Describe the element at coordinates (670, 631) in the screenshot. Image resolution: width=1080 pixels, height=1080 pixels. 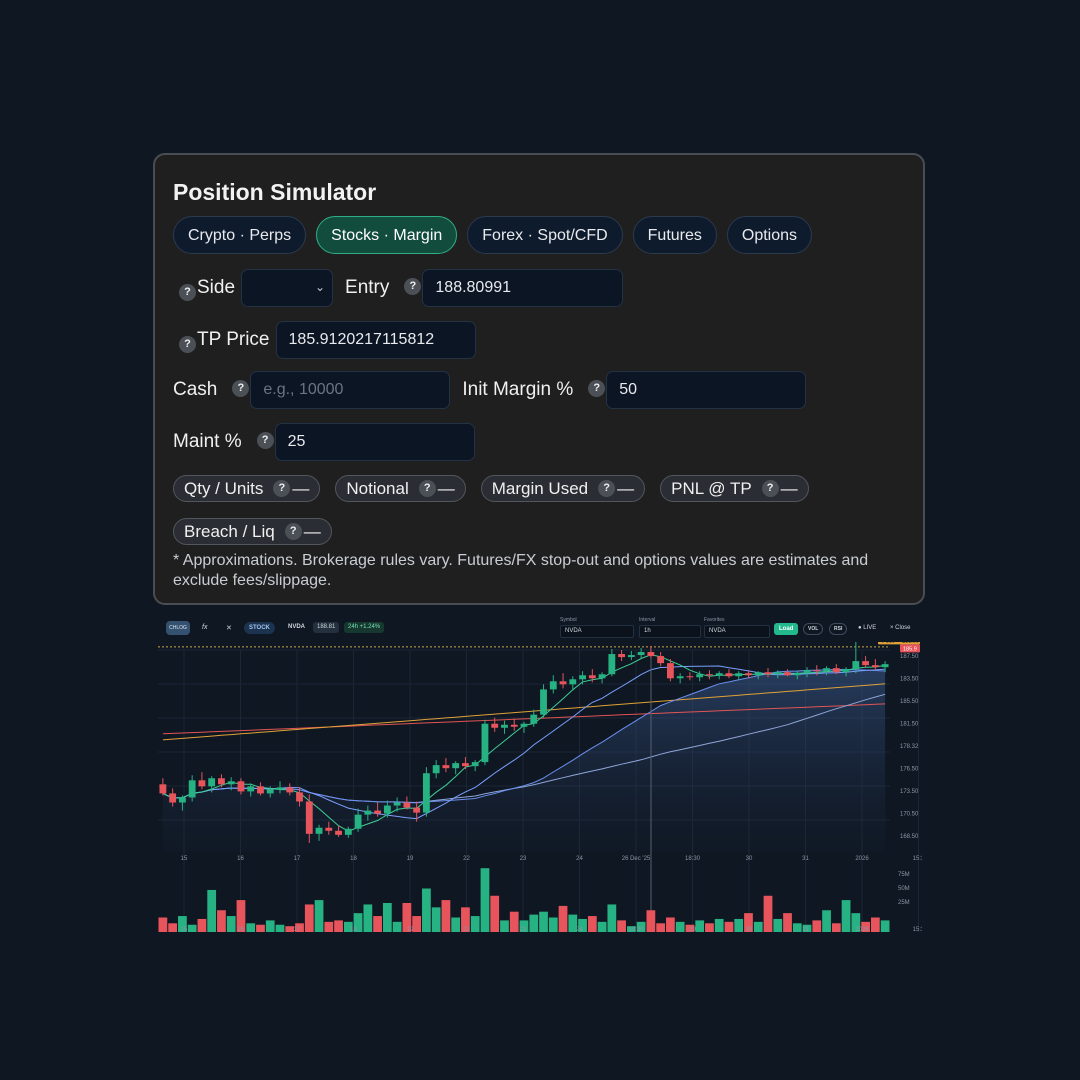
I see `interval-select: 1h` at that location.